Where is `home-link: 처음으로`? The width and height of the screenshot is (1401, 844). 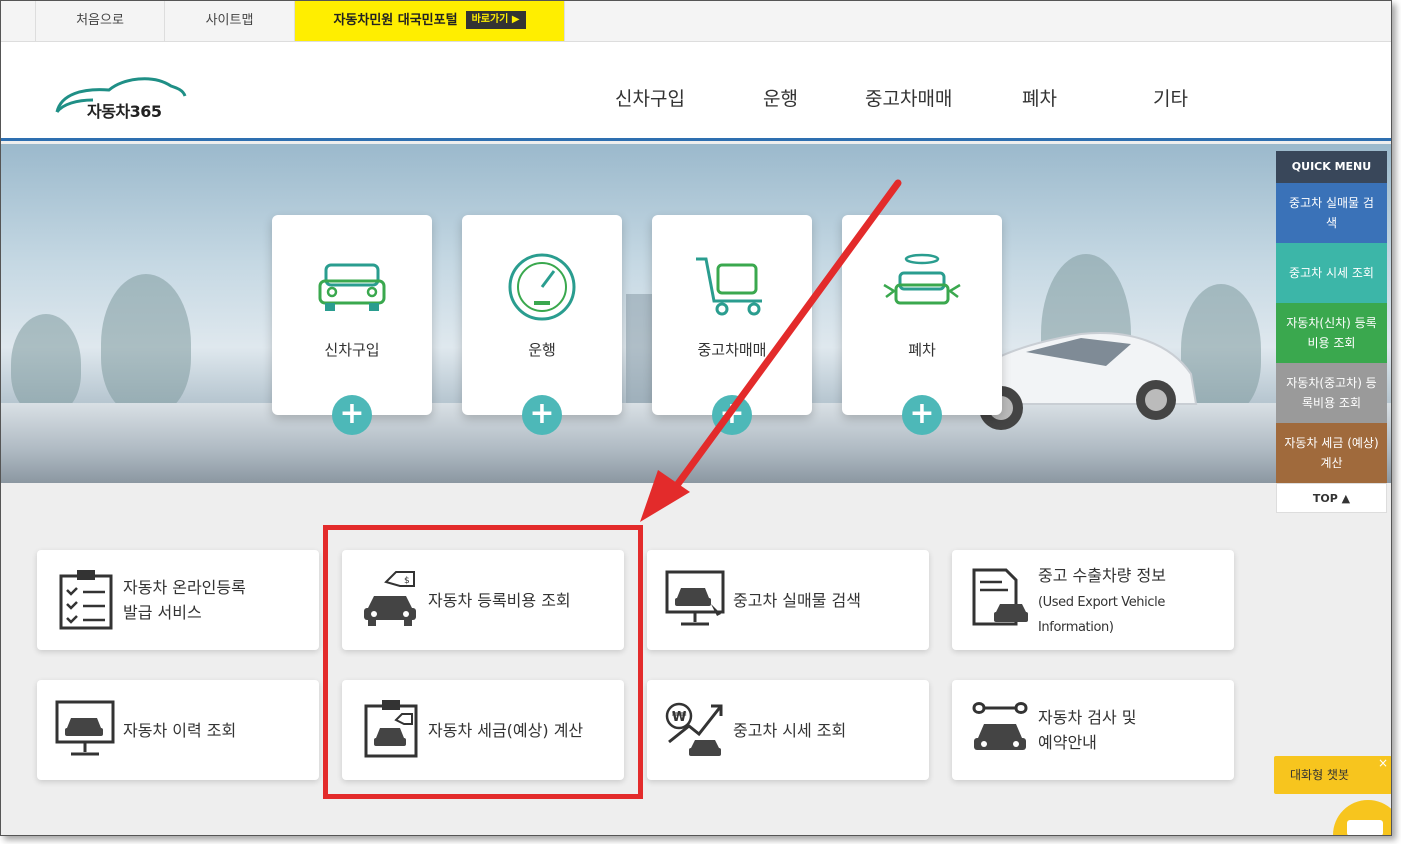 home-link: 처음으로 is located at coordinates (100, 21).